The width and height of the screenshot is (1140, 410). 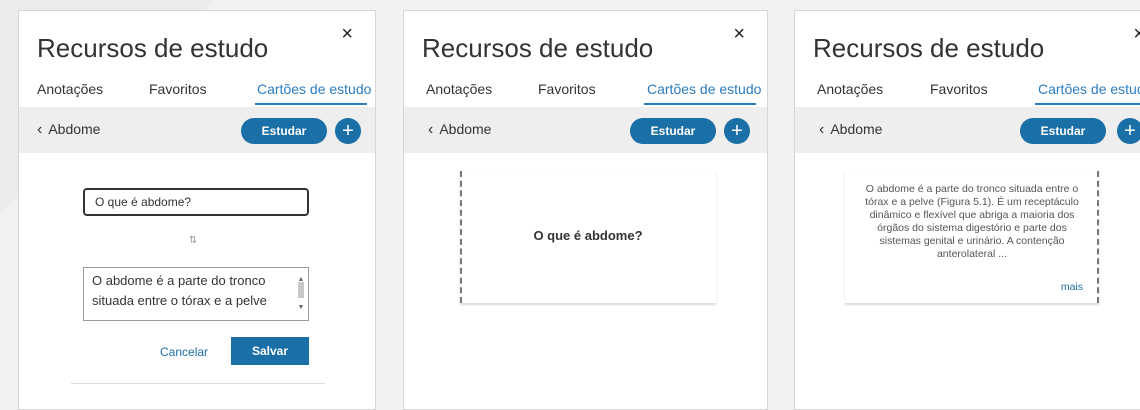 I want to click on swap-icon: ⇅, so click(x=193, y=240).